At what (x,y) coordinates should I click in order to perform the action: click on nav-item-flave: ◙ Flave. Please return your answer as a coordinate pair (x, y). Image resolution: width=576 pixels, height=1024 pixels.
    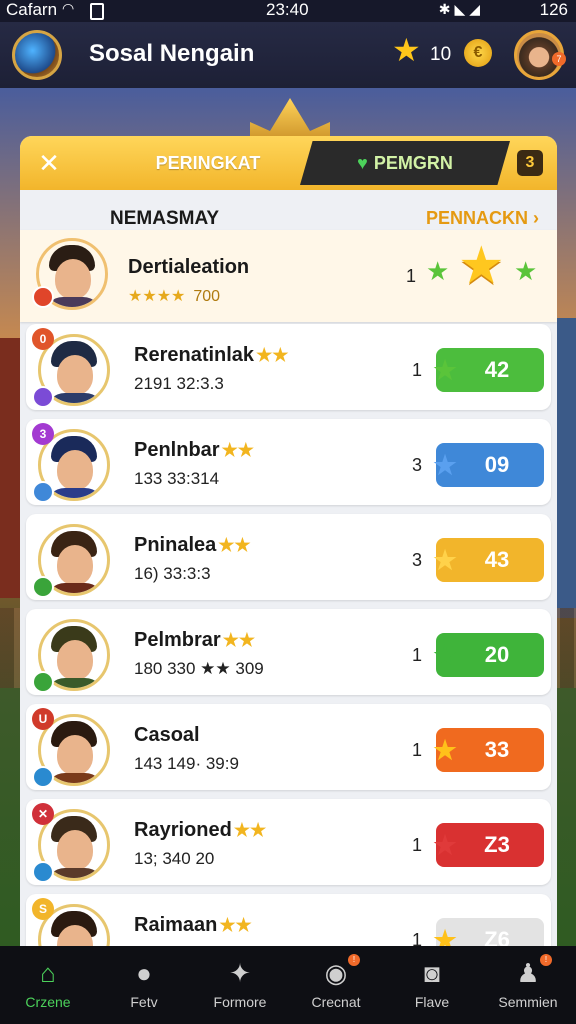
    Looking at the image, I should click on (432, 985).